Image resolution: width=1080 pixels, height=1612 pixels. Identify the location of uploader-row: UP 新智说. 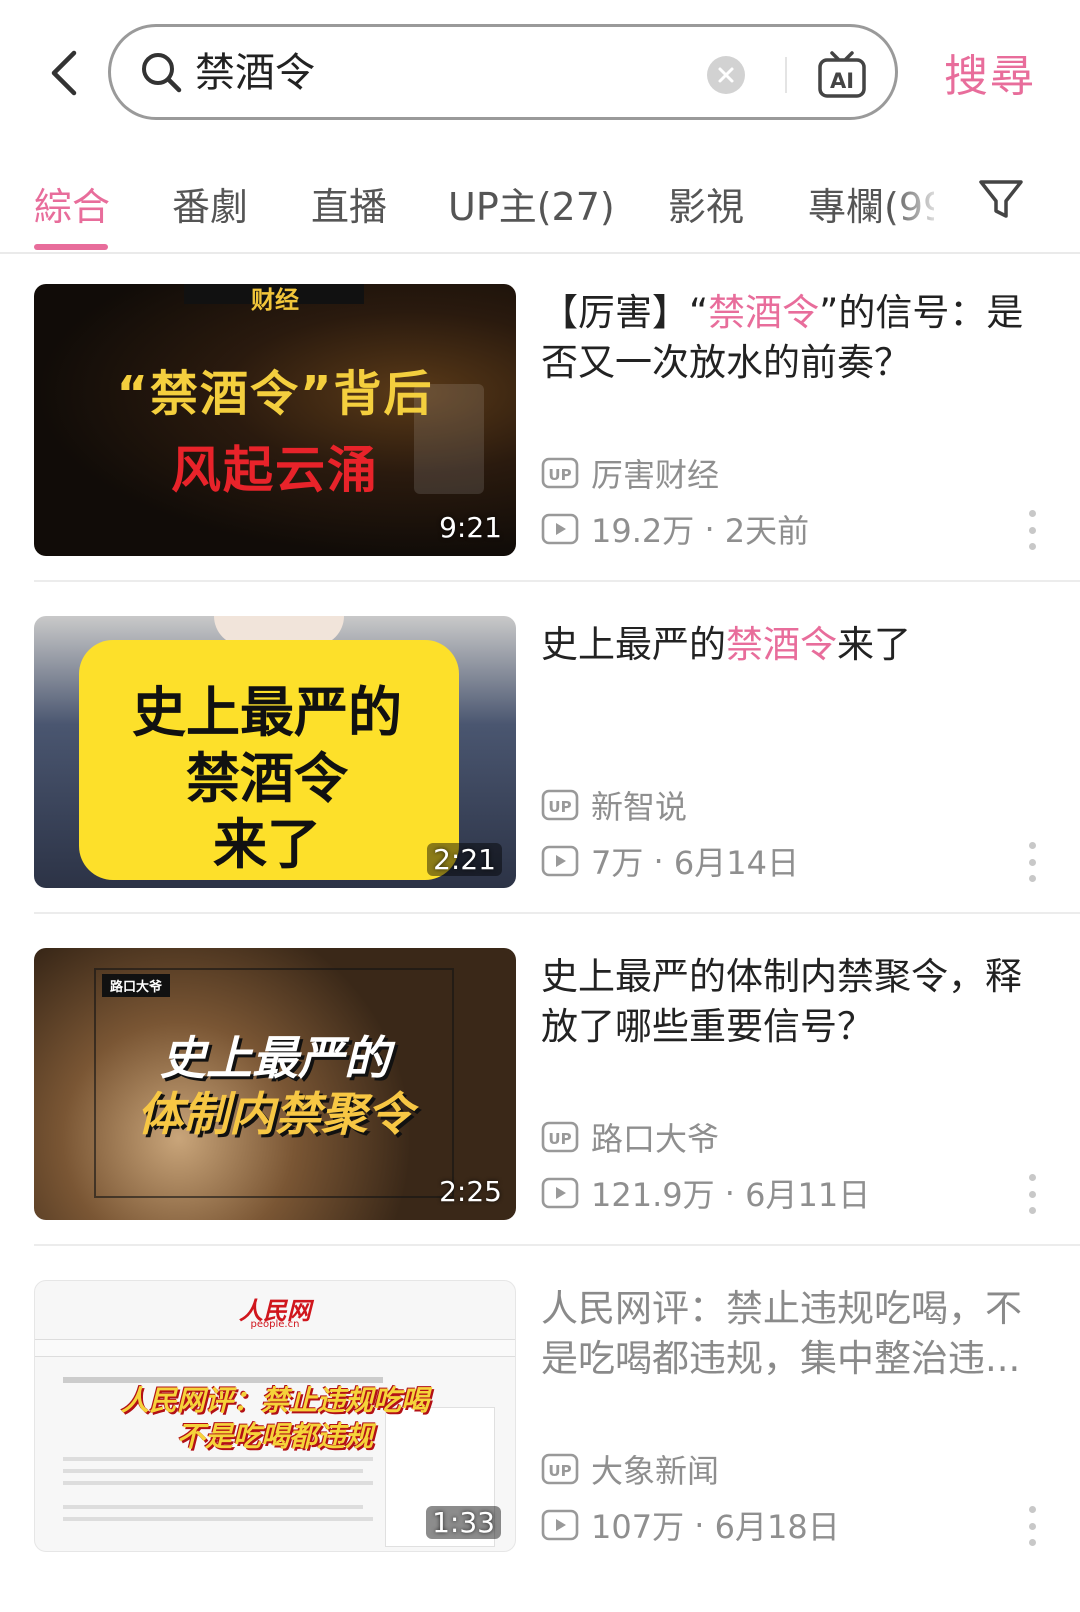
(614, 805).